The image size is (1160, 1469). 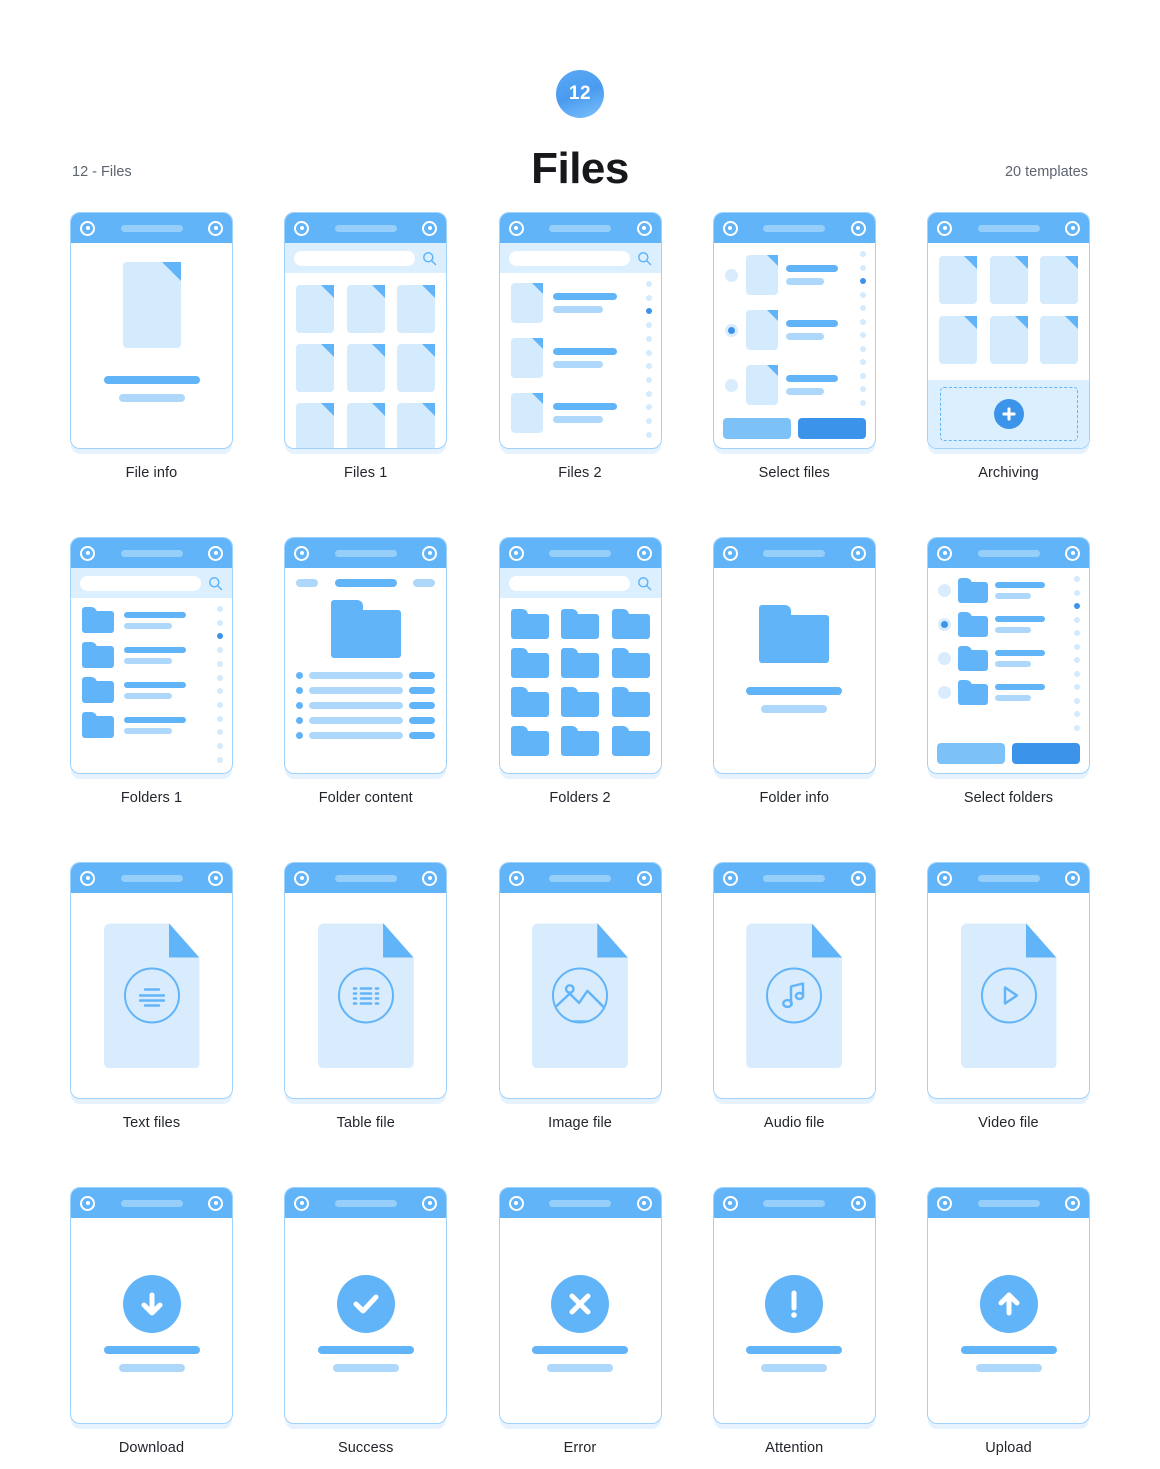 I want to click on template-cell-audio-file: Audio file, so click(x=794, y=996).